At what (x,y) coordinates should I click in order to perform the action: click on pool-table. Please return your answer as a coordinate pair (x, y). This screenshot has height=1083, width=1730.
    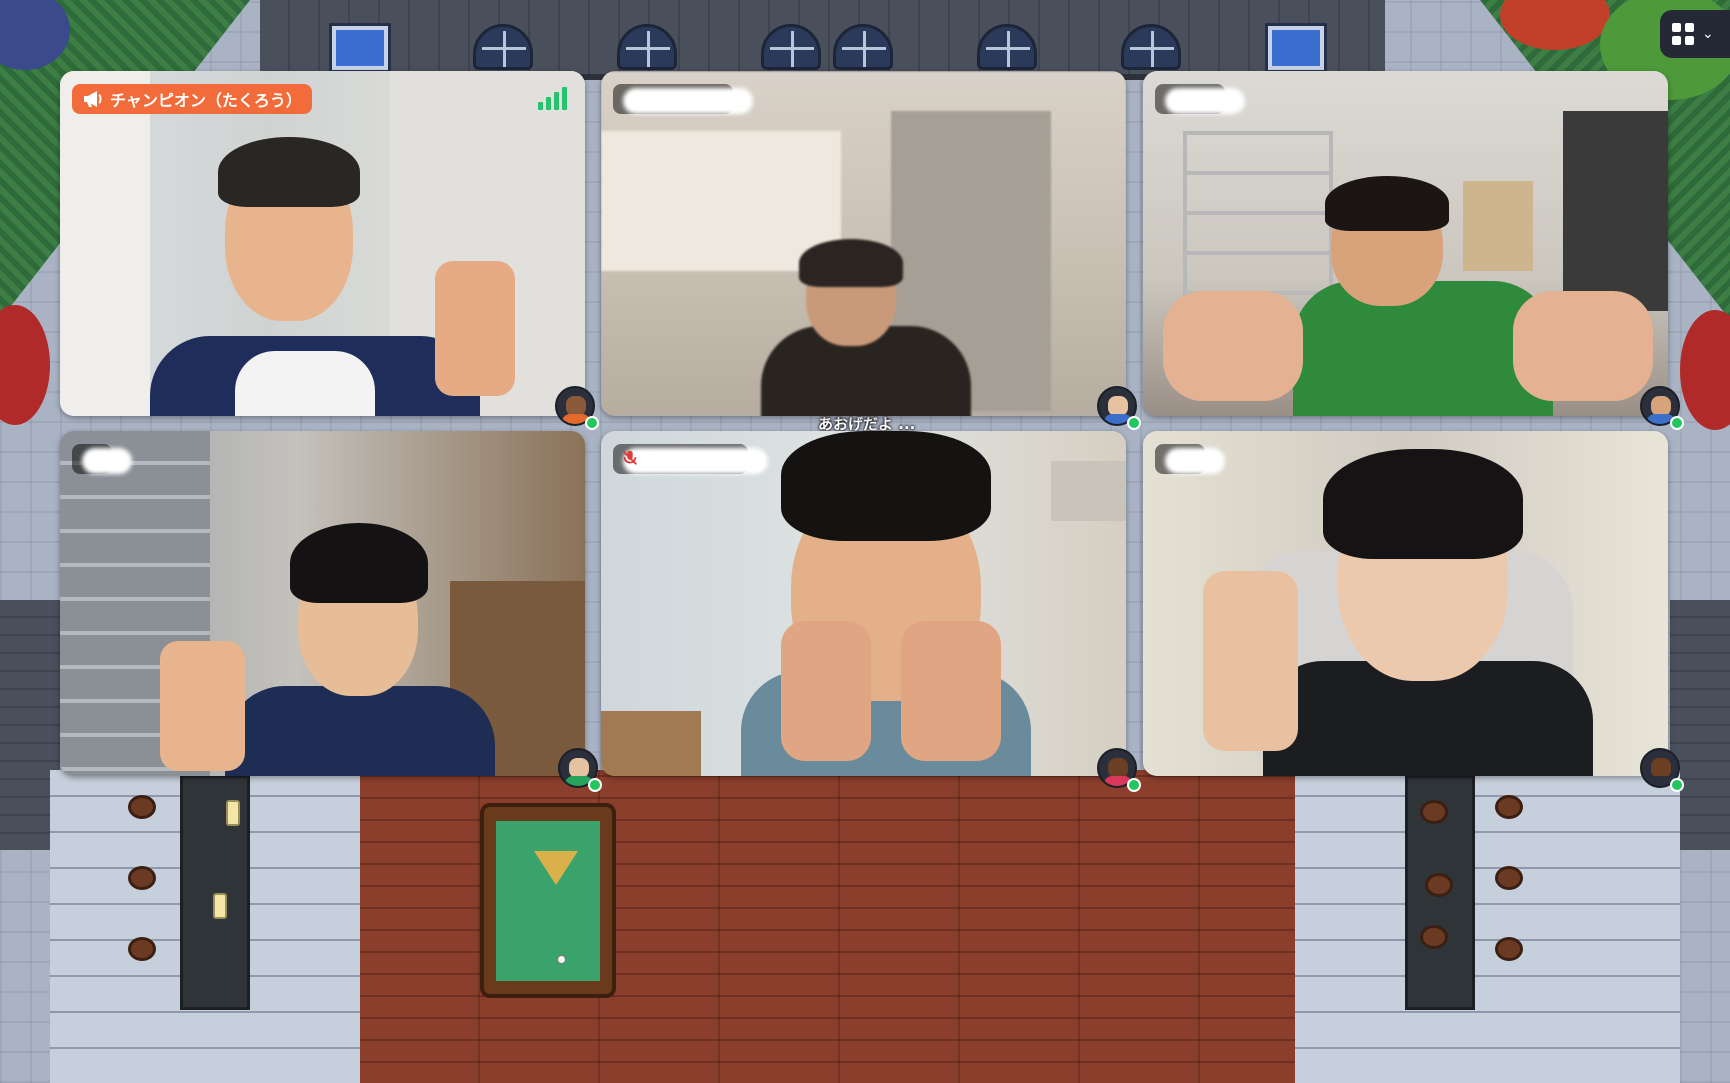
    Looking at the image, I should click on (548, 900).